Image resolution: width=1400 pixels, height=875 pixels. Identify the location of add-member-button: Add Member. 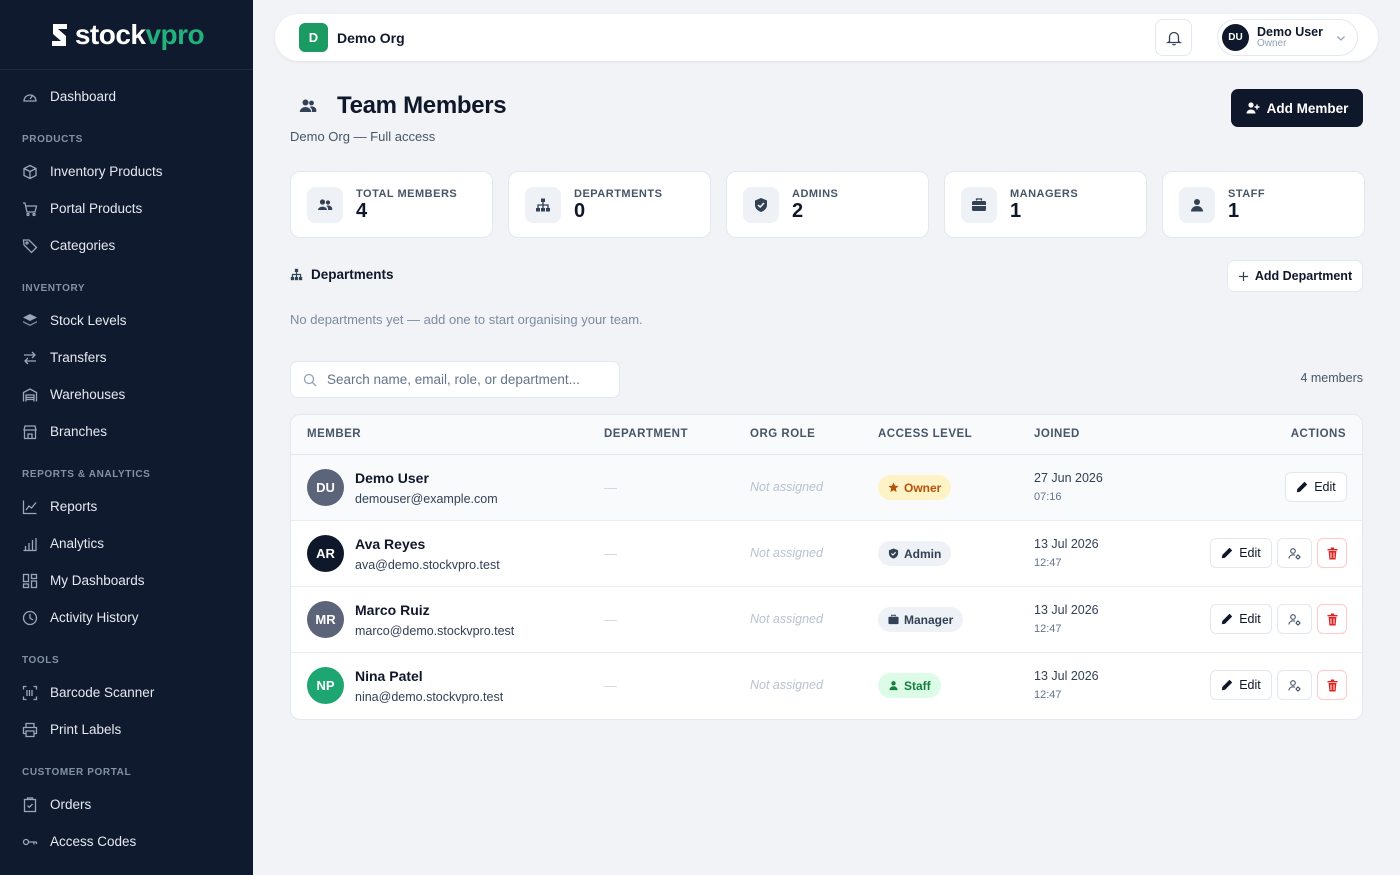
(1297, 108).